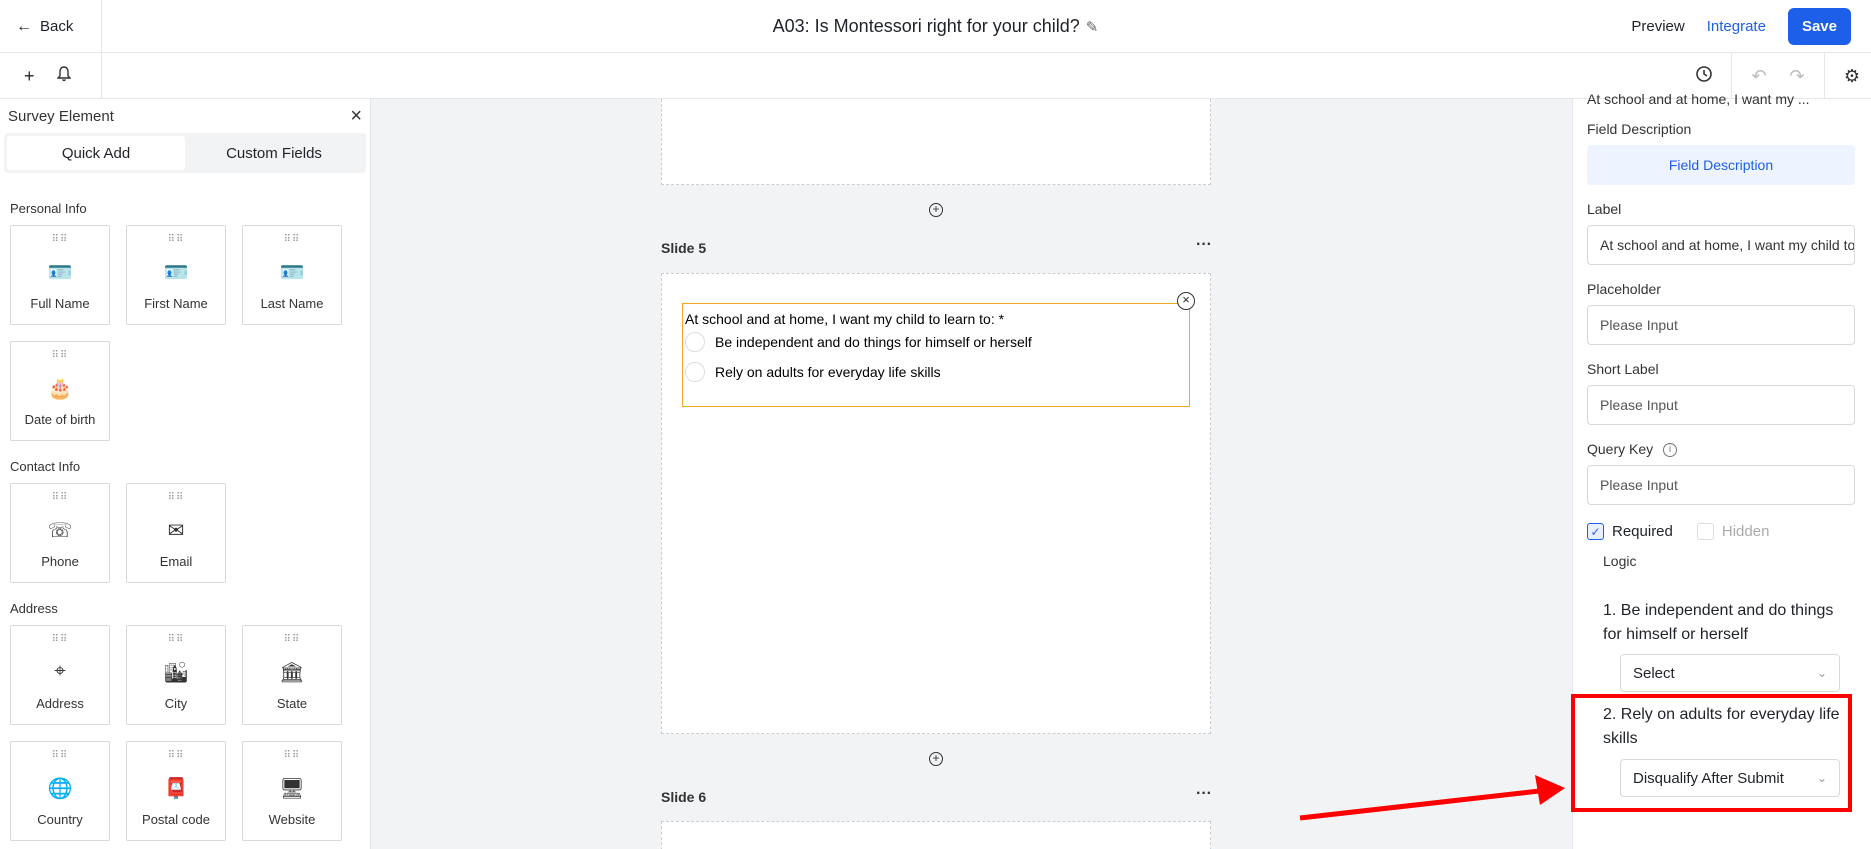 The height and width of the screenshot is (849, 1871). What do you see at coordinates (51, 76) in the screenshot?
I see `toolbar-left: +` at bounding box center [51, 76].